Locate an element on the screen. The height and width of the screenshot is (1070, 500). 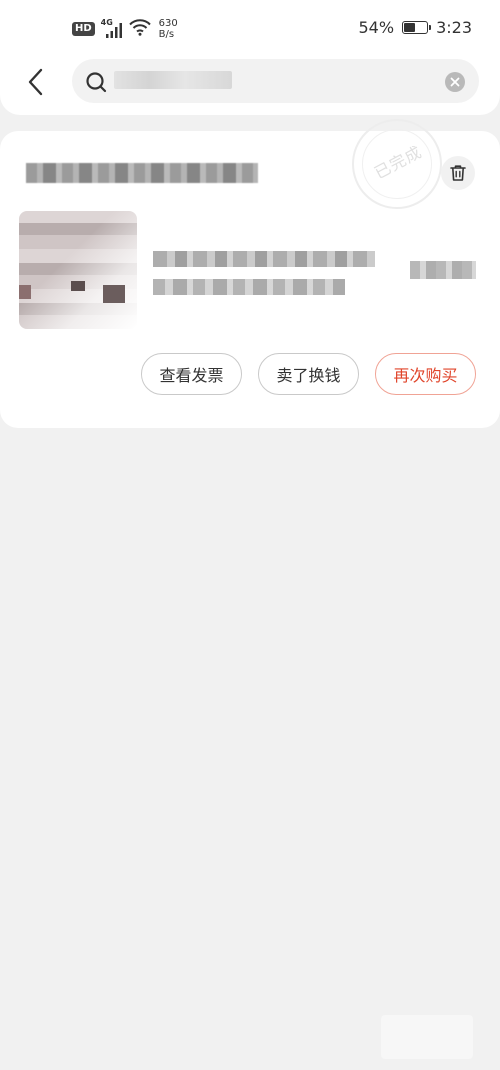
battery-icon is located at coordinates (417, 27).